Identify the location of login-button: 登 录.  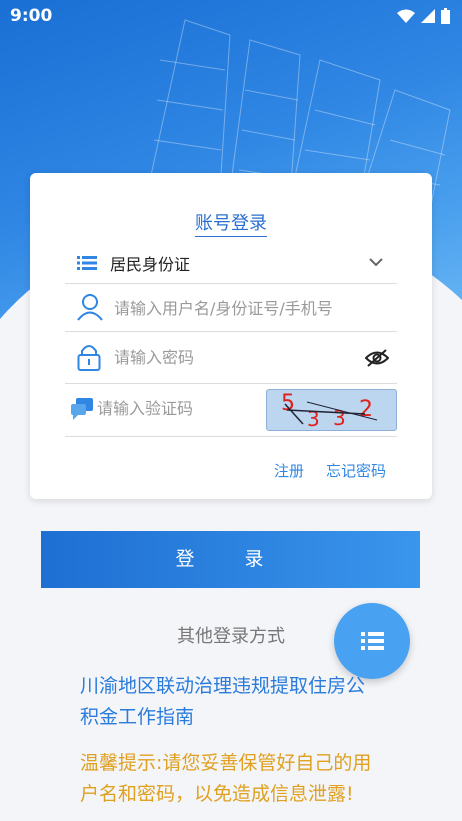
(230, 559).